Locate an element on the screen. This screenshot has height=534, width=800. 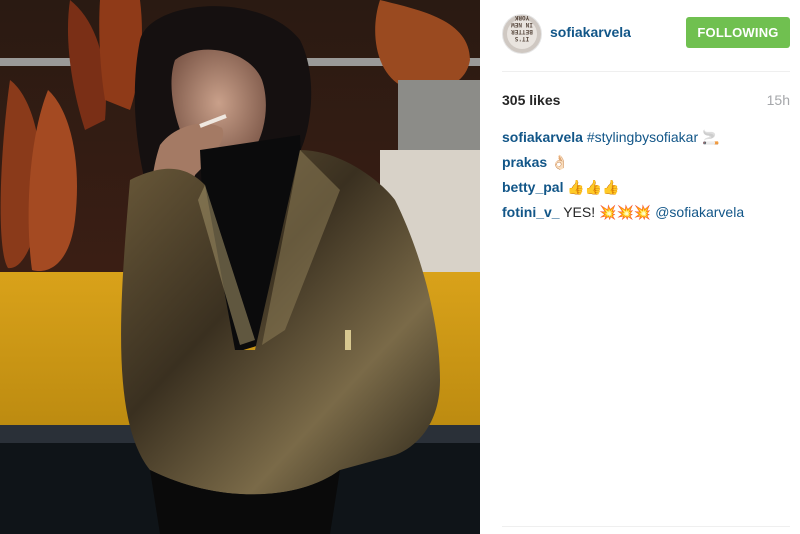
comment: fotini_v_ YES! 💥💥💥 @sofiakarvela is located at coordinates (642, 212).